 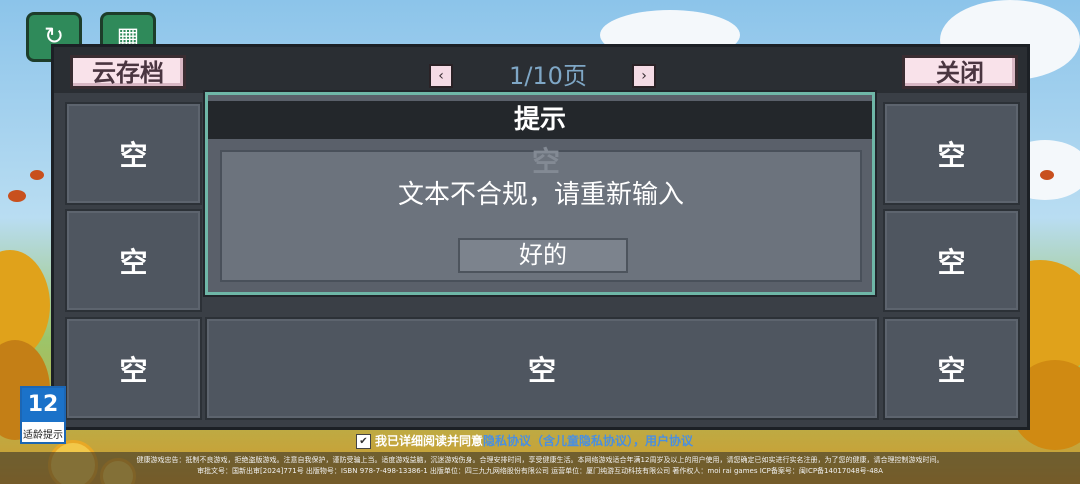 I want to click on save-slot-r2-right: 空, so click(x=951, y=260).